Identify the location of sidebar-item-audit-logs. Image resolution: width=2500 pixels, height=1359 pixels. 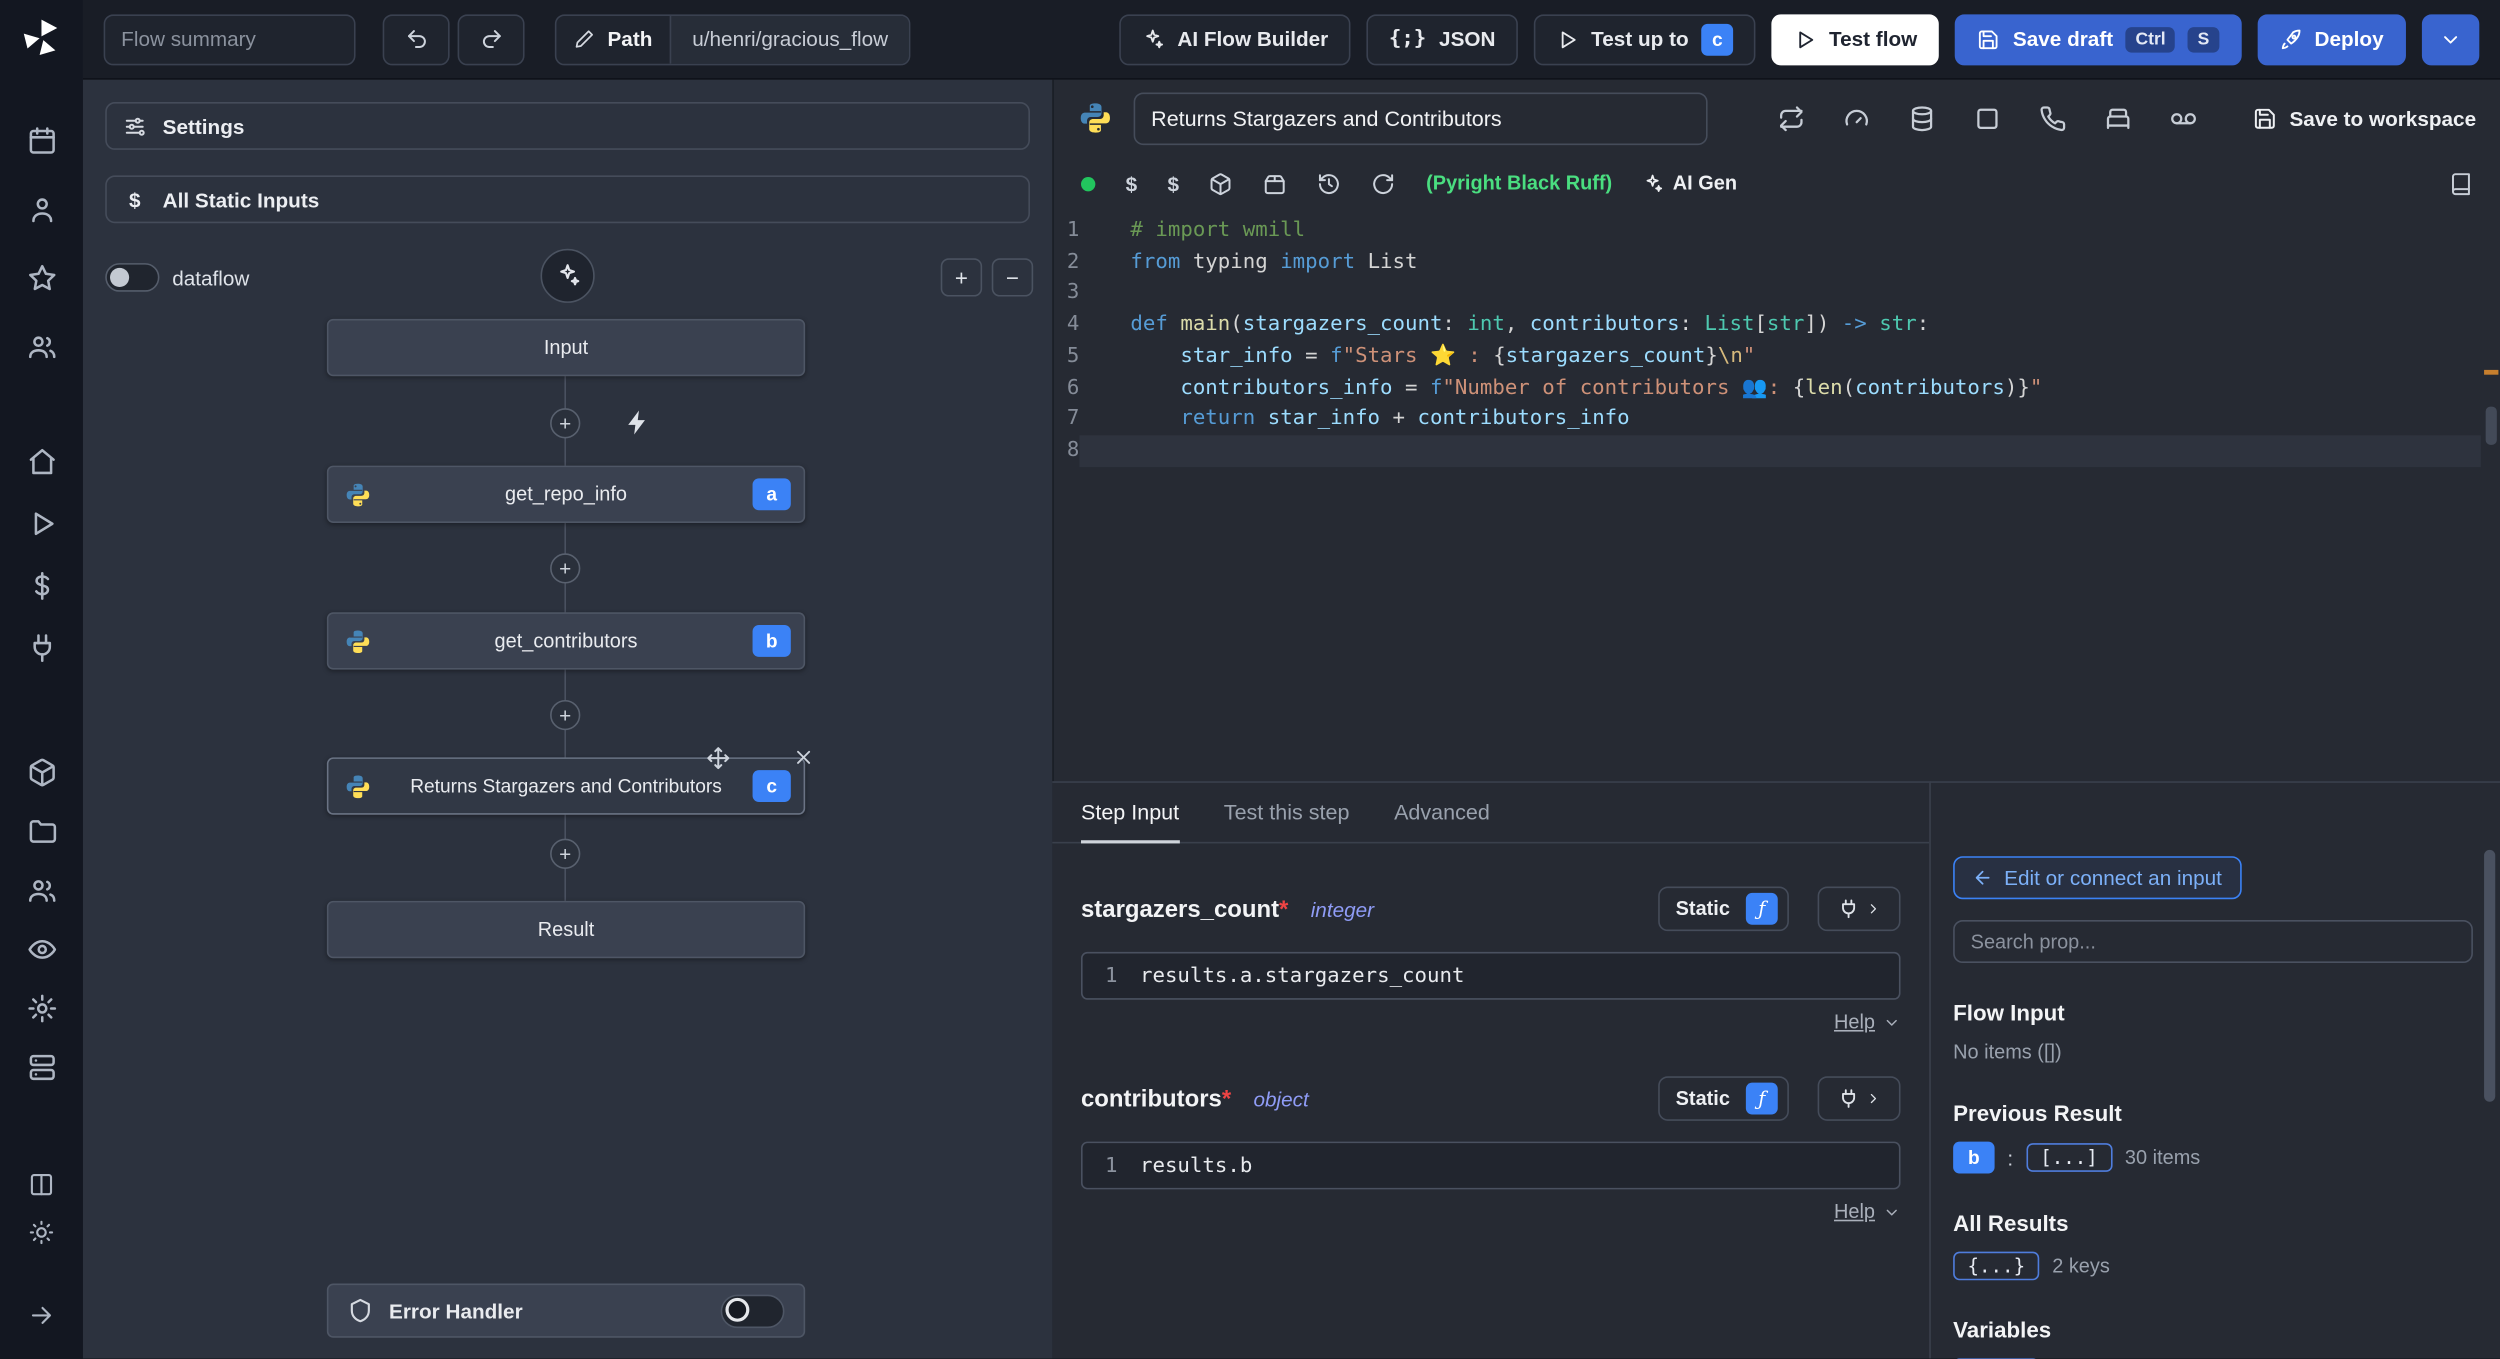
(41, 948).